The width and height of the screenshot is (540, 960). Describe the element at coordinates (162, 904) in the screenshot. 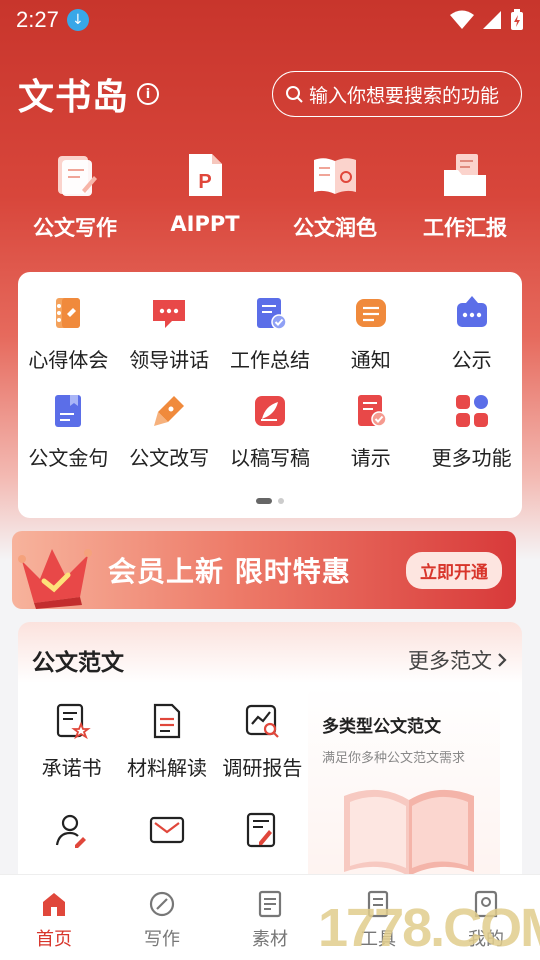

I see `compass-icon` at that location.